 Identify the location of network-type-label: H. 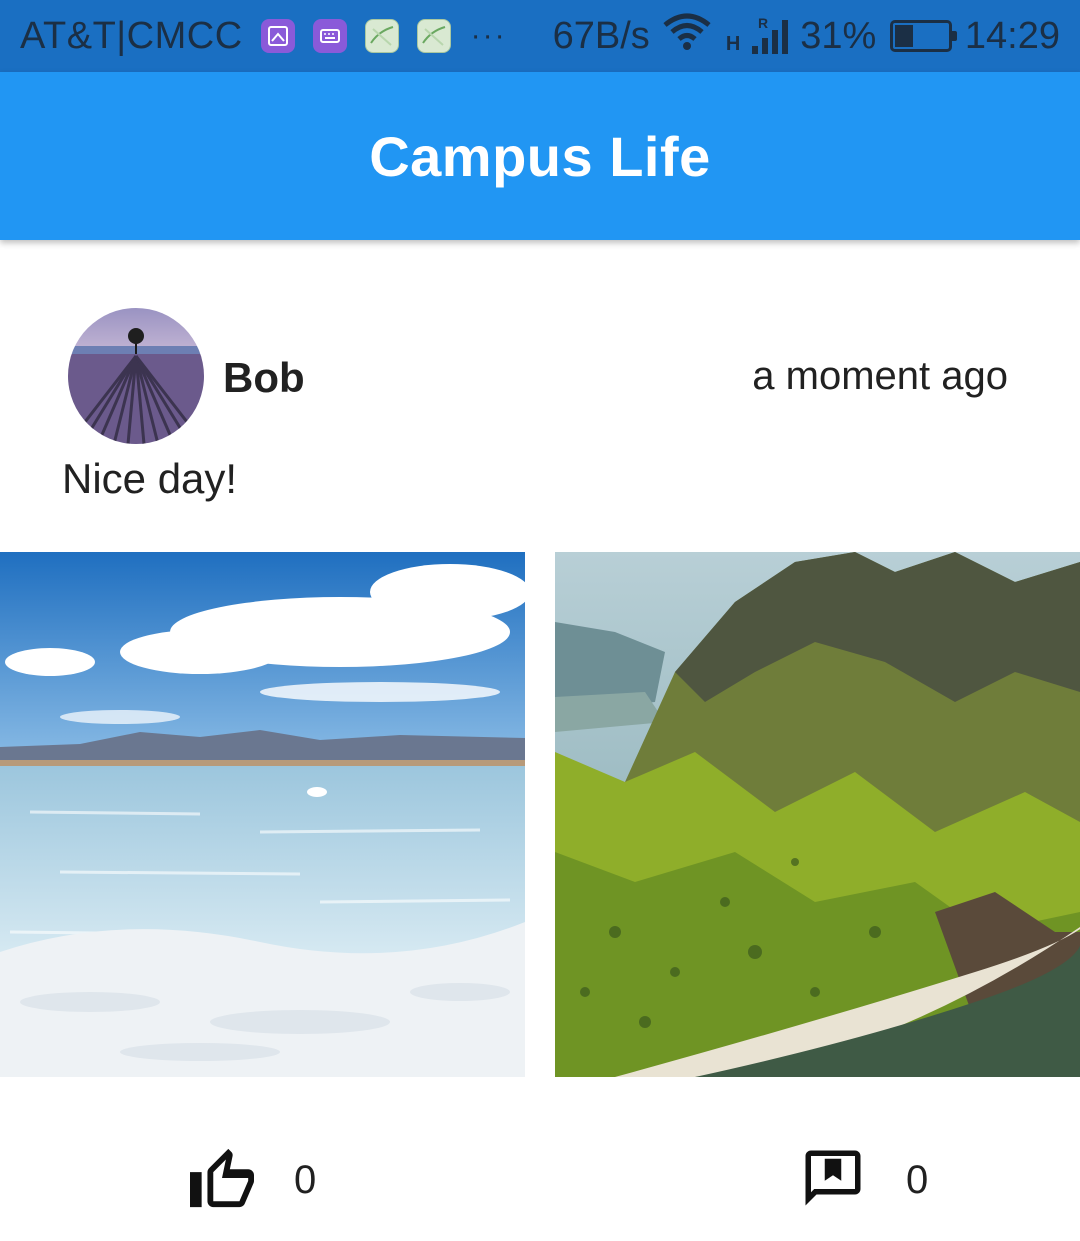
(733, 44).